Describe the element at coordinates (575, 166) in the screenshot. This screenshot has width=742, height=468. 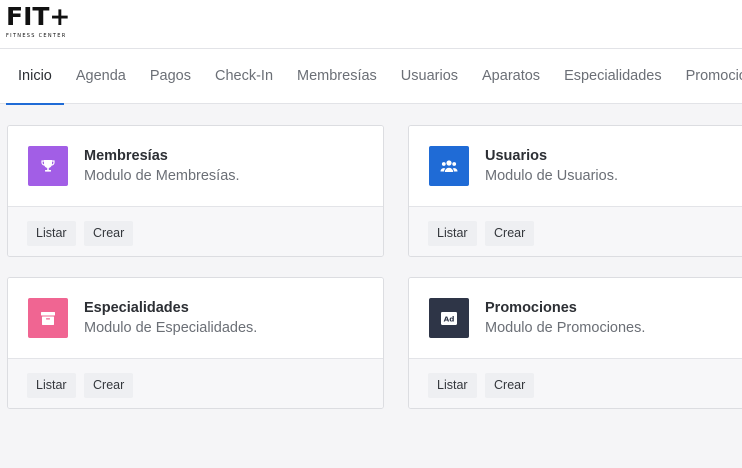
I see `card-body: Usuarios Modulo de Usuarios.` at that location.